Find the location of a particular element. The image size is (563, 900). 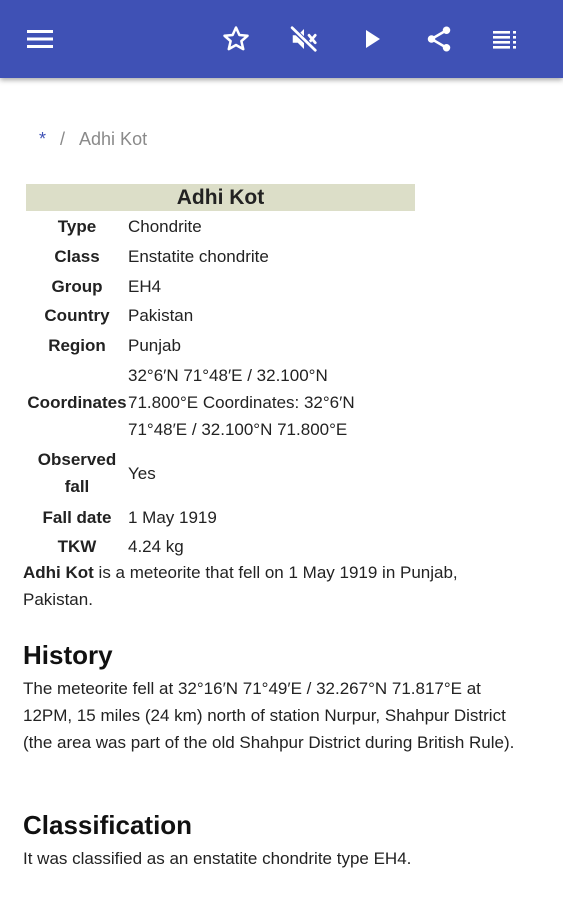

infobox-value: 1 May 1919 is located at coordinates (172, 517).